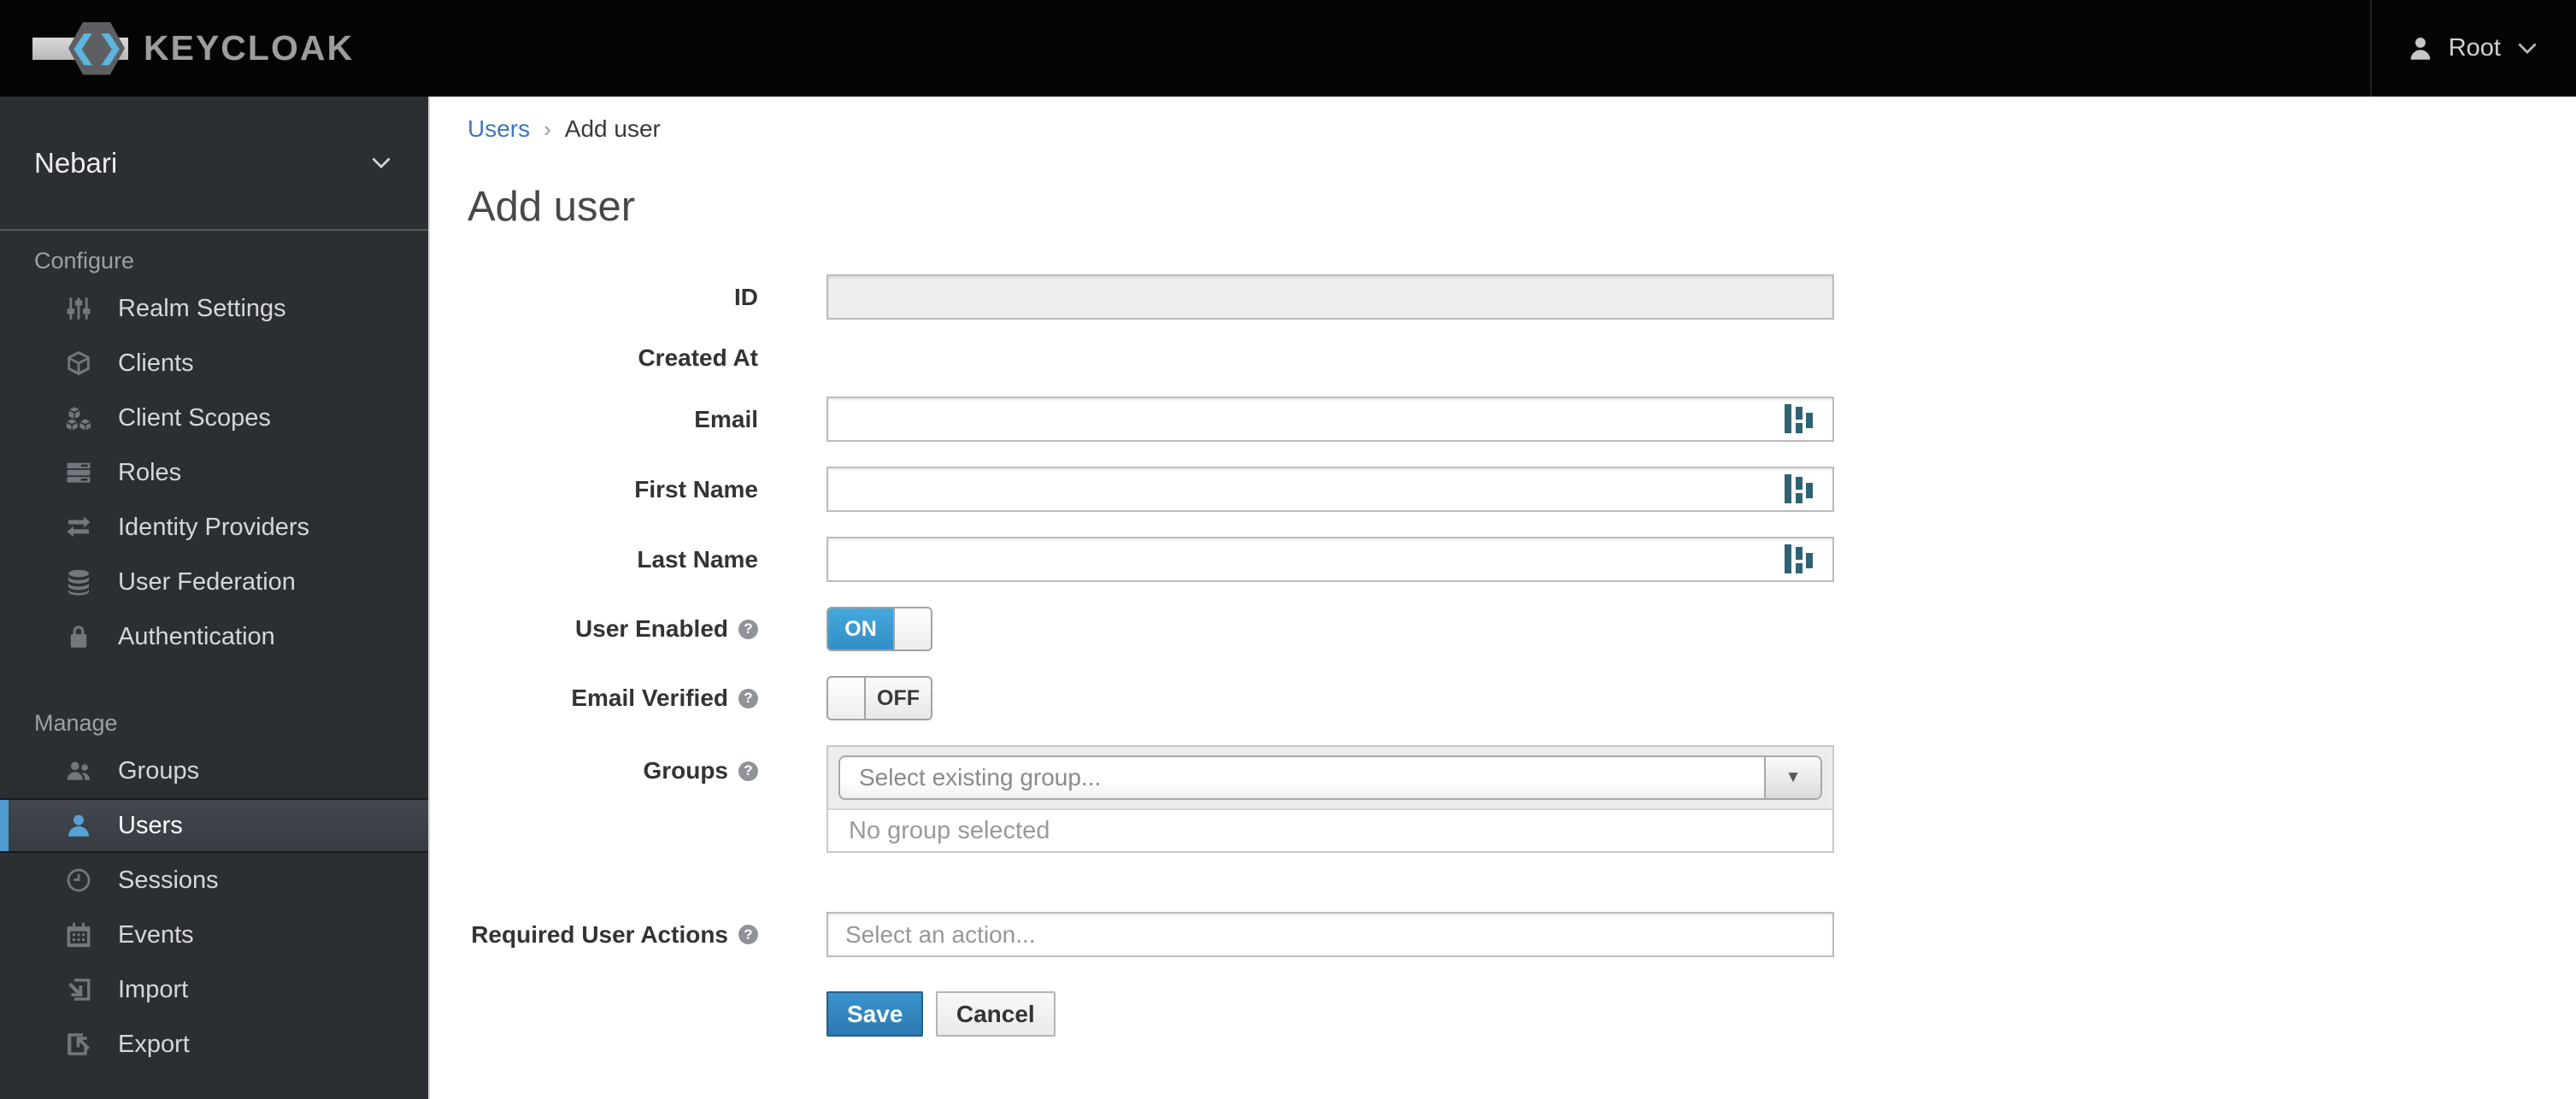  I want to click on sidebar-item-label: Events, so click(156, 935).